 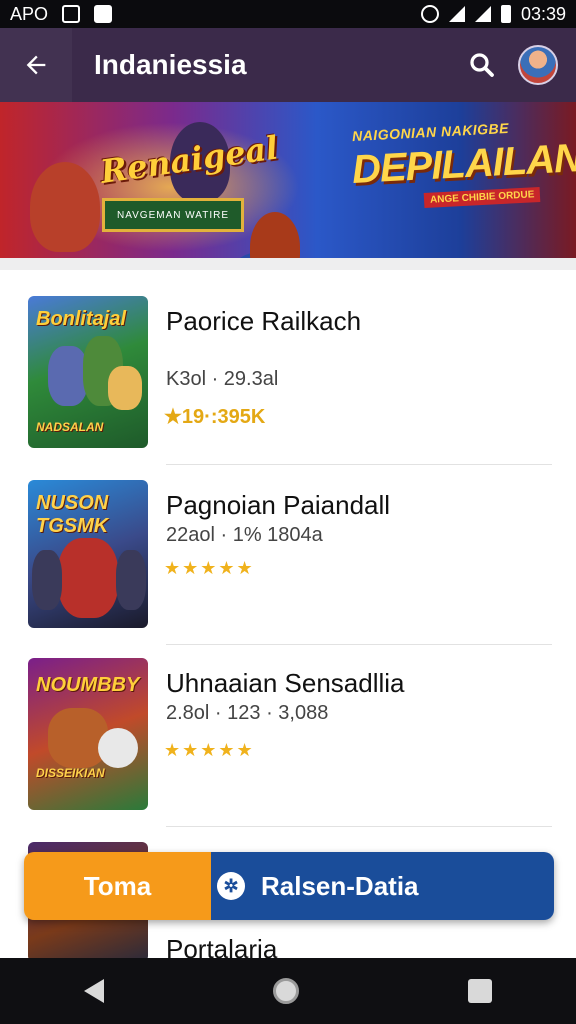 I want to click on secondary-action-label: Ralsen-Datia, so click(x=340, y=885).